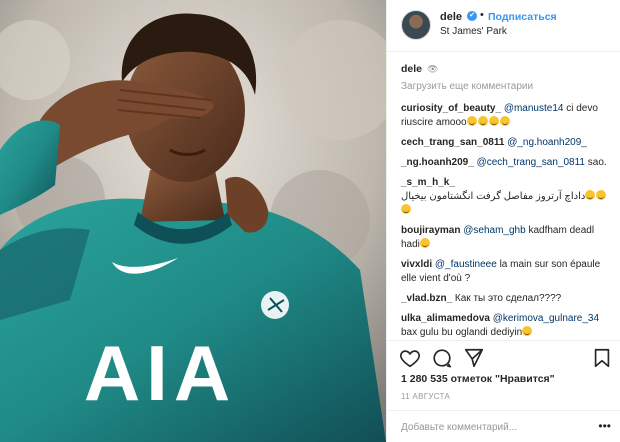 The height and width of the screenshot is (442, 620). I want to click on post-header: dele ✔ • Подписаться St James' Park, so click(503, 26).